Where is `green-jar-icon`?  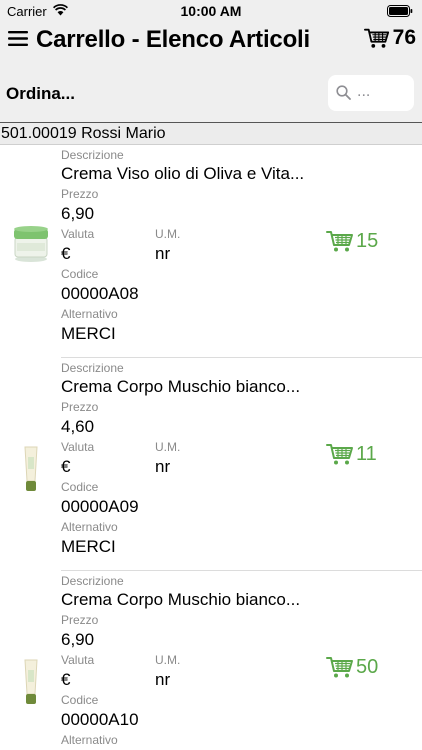
green-jar-icon is located at coordinates (31, 244).